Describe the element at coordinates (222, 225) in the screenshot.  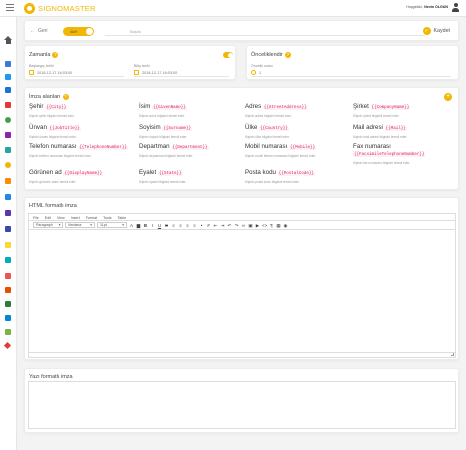
I see `indent-icon: ⇥` at that location.